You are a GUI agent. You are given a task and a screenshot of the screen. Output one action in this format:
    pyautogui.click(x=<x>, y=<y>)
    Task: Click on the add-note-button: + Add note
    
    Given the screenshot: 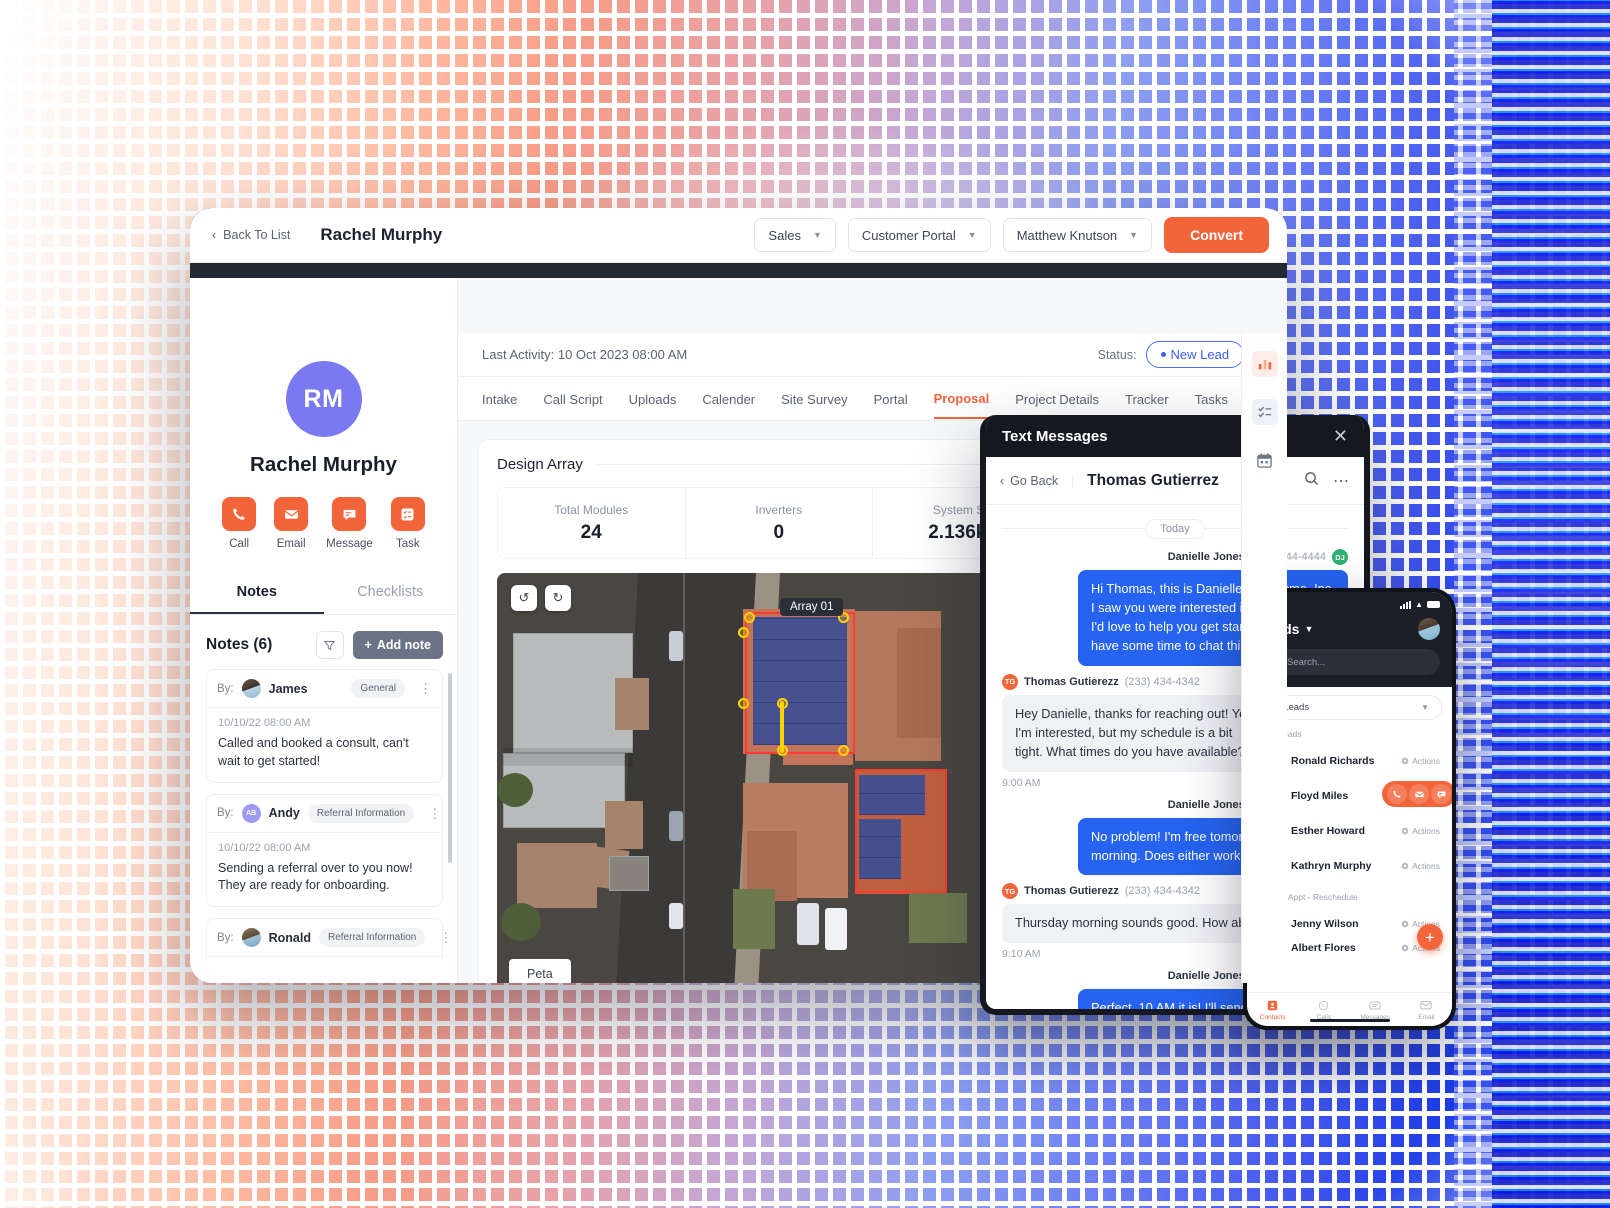 What is the action you would take?
    pyautogui.click(x=397, y=645)
    